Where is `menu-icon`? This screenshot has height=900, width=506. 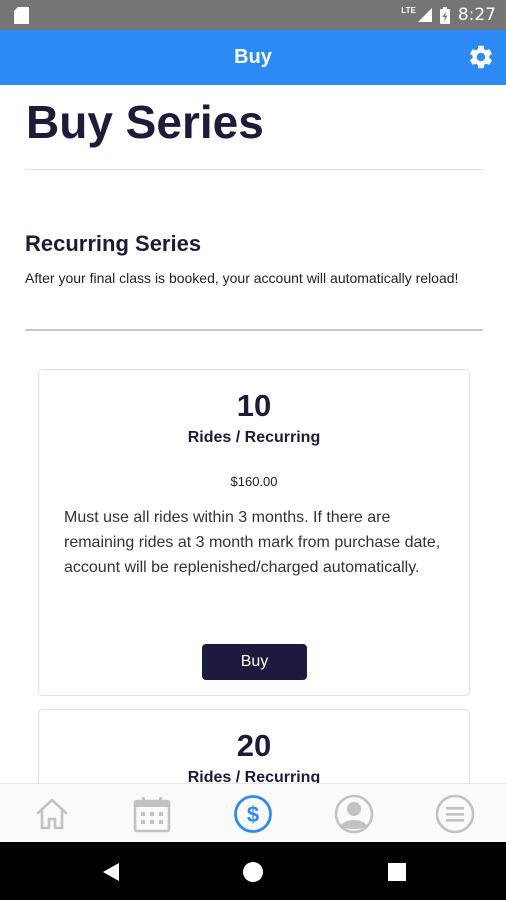 menu-icon is located at coordinates (455, 814).